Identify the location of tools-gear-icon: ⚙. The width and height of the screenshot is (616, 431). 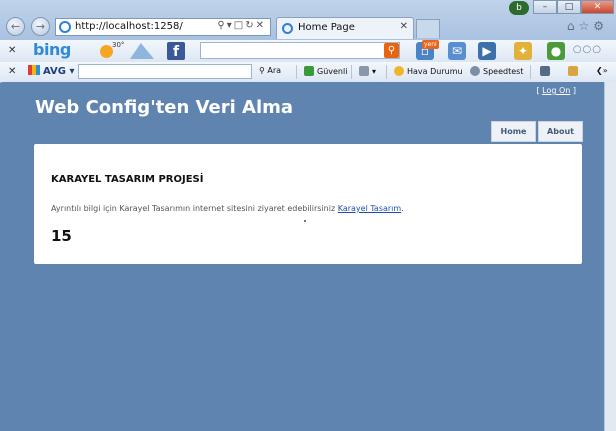
(600, 26).